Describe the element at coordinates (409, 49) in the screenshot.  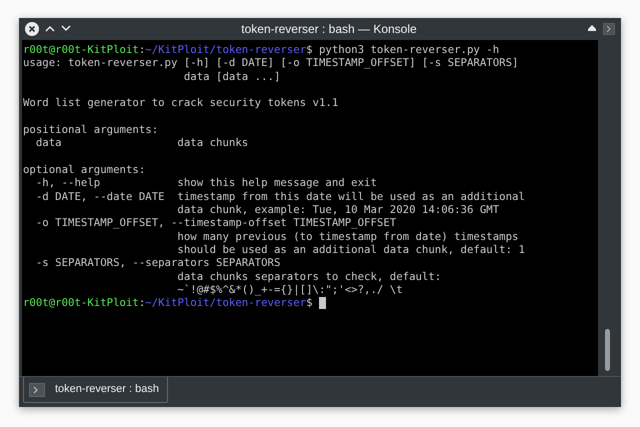
I see `command-text: python3 token-reverser.py -h` at that location.